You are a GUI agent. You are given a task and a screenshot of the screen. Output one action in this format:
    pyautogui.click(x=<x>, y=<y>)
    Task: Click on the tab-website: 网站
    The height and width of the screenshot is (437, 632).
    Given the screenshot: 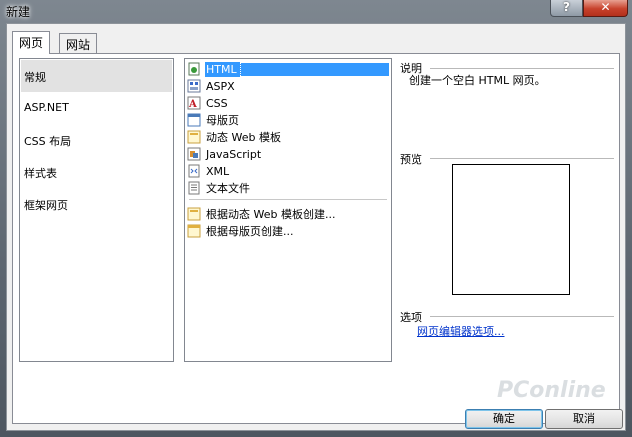 What is the action you would take?
    pyautogui.click(x=78, y=43)
    